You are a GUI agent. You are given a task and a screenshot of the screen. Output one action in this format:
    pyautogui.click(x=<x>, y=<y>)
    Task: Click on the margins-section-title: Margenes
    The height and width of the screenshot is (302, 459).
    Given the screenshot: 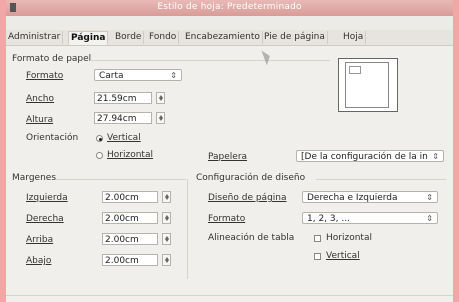 What is the action you would take?
    pyautogui.click(x=34, y=178)
    